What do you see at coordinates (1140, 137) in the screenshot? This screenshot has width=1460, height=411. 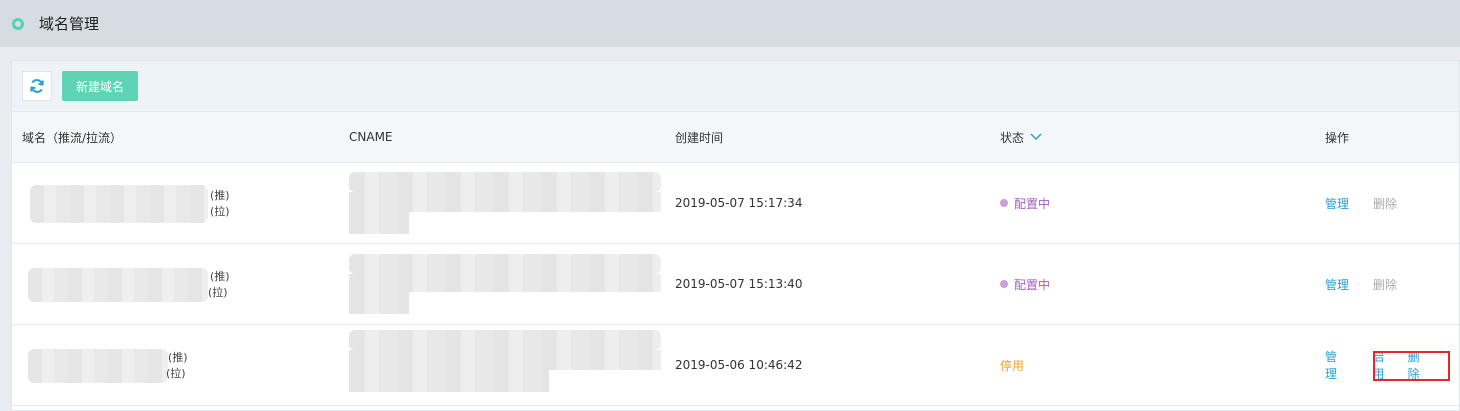 I see `header-status: 状态` at bounding box center [1140, 137].